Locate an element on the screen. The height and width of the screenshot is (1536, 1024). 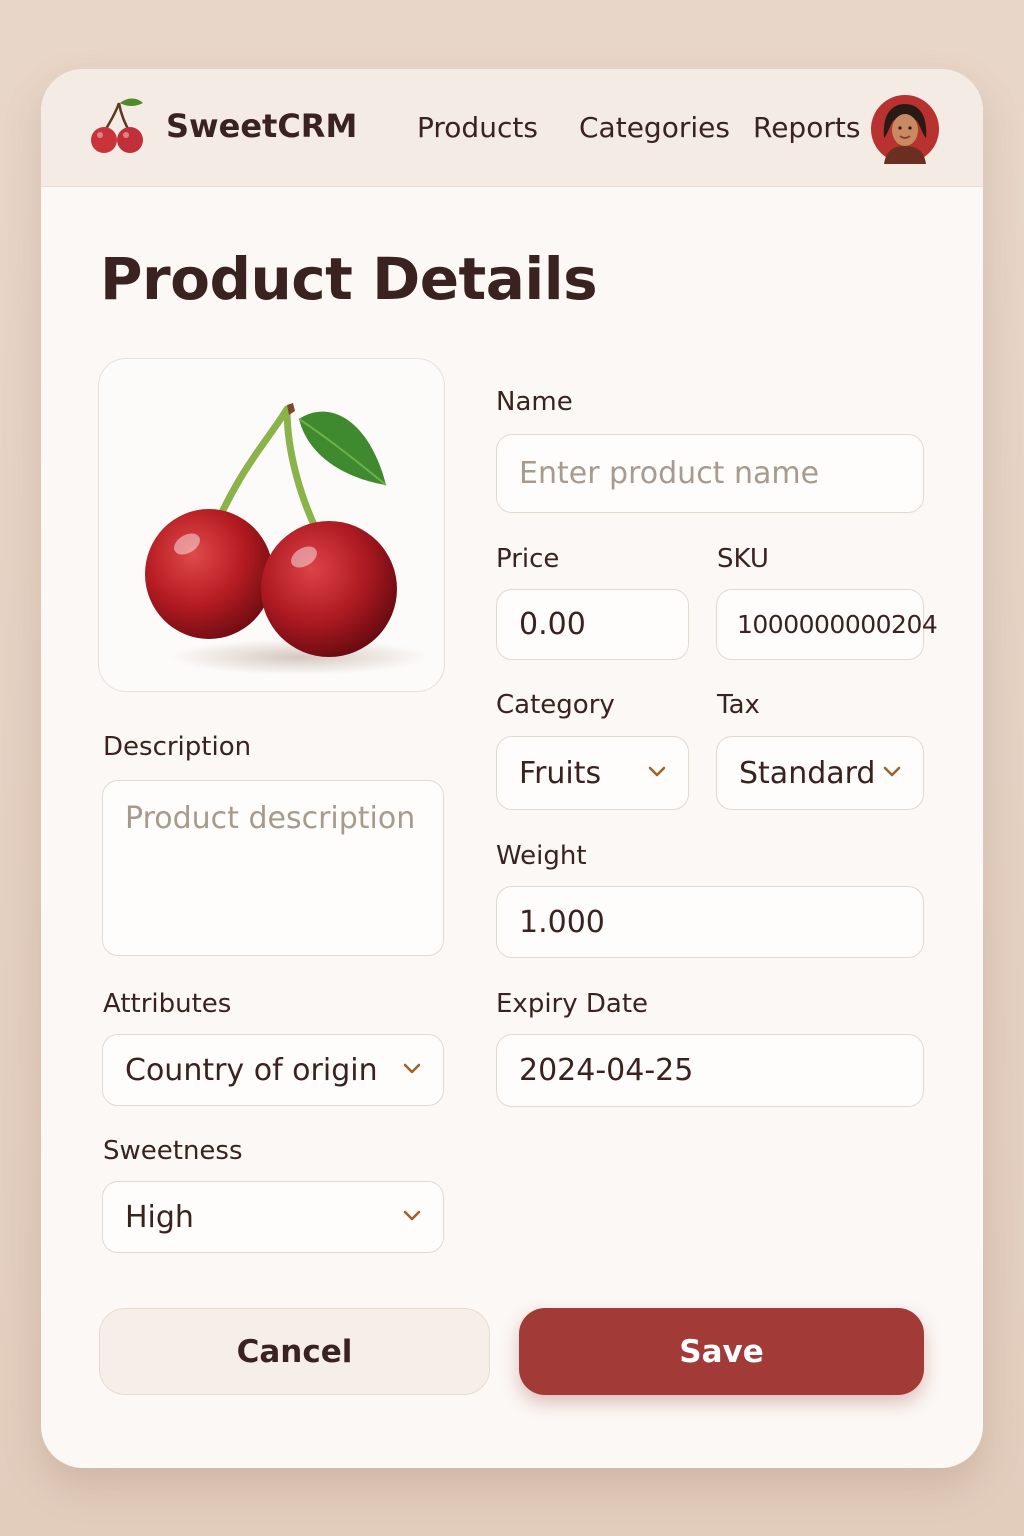
nav-products: Products is located at coordinates (477, 127).